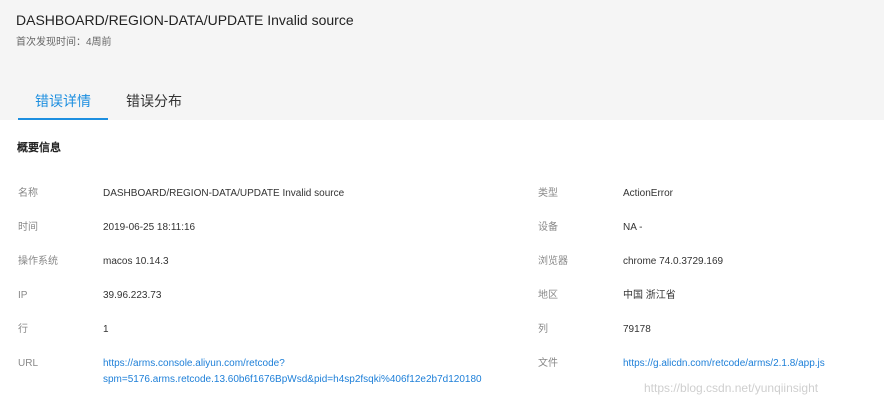  Describe the element at coordinates (39, 148) in the screenshot. I see `section-title: 概要信息` at that location.